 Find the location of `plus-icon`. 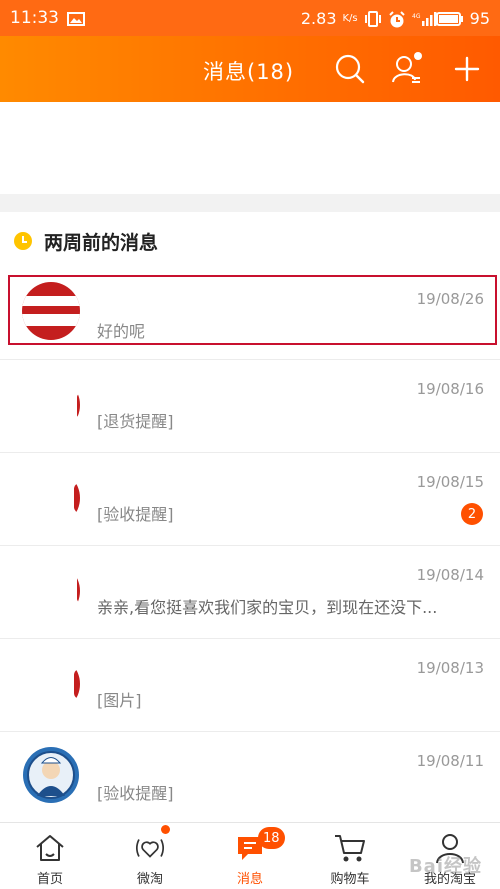

plus-icon is located at coordinates (467, 69).